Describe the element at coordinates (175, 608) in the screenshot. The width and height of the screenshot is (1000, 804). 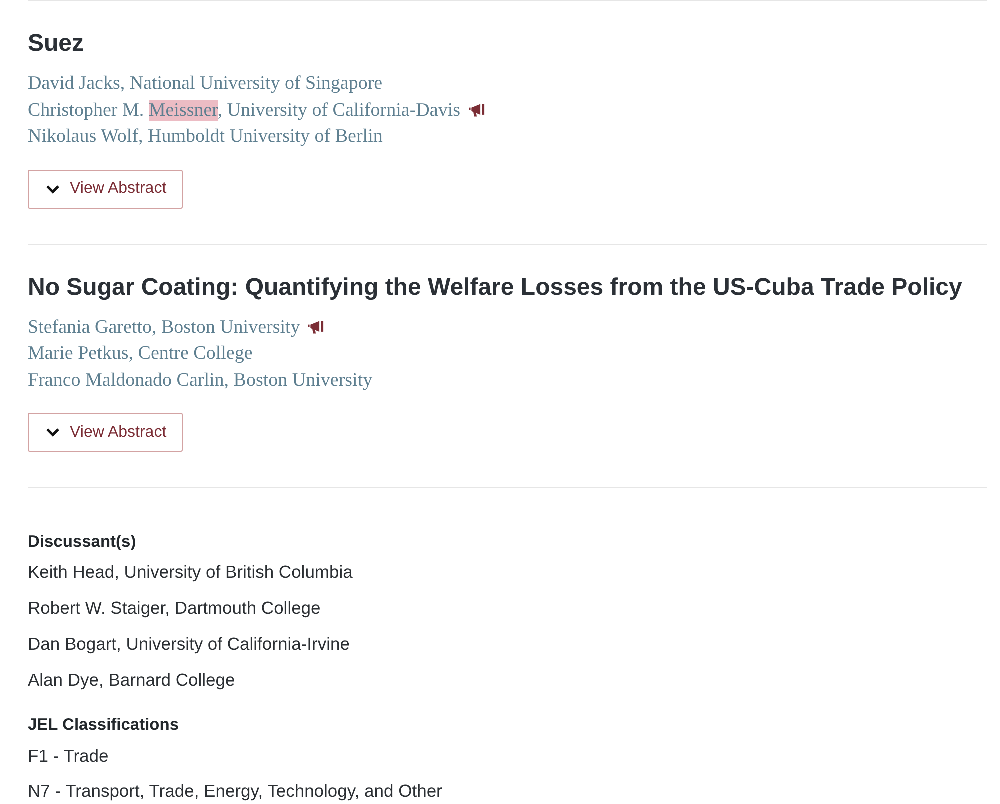
I see `discussant-name: Robert W. Staiger, Dartmouth College` at that location.